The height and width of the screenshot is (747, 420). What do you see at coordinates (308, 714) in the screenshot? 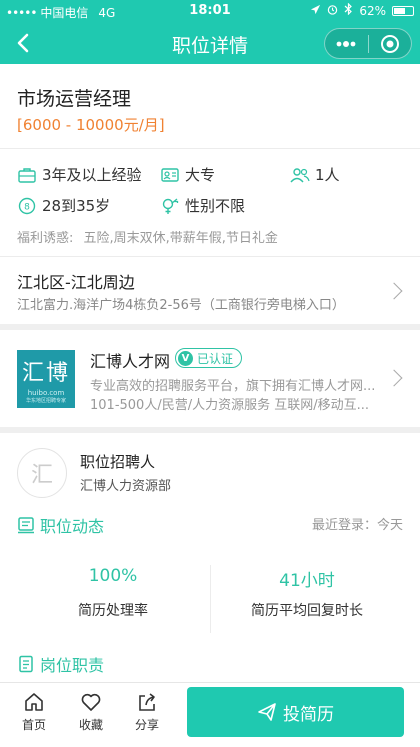
I see `apply-label: 投简历` at bounding box center [308, 714].